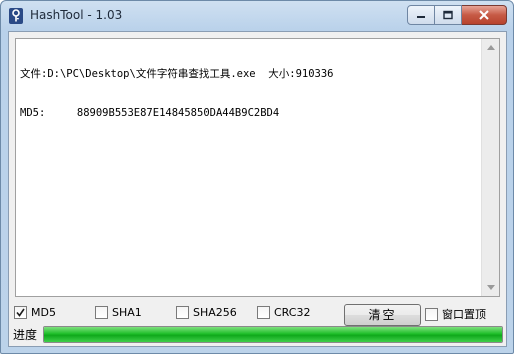  What do you see at coordinates (25, 335) in the screenshot?
I see `progress-label: 进度` at bounding box center [25, 335].